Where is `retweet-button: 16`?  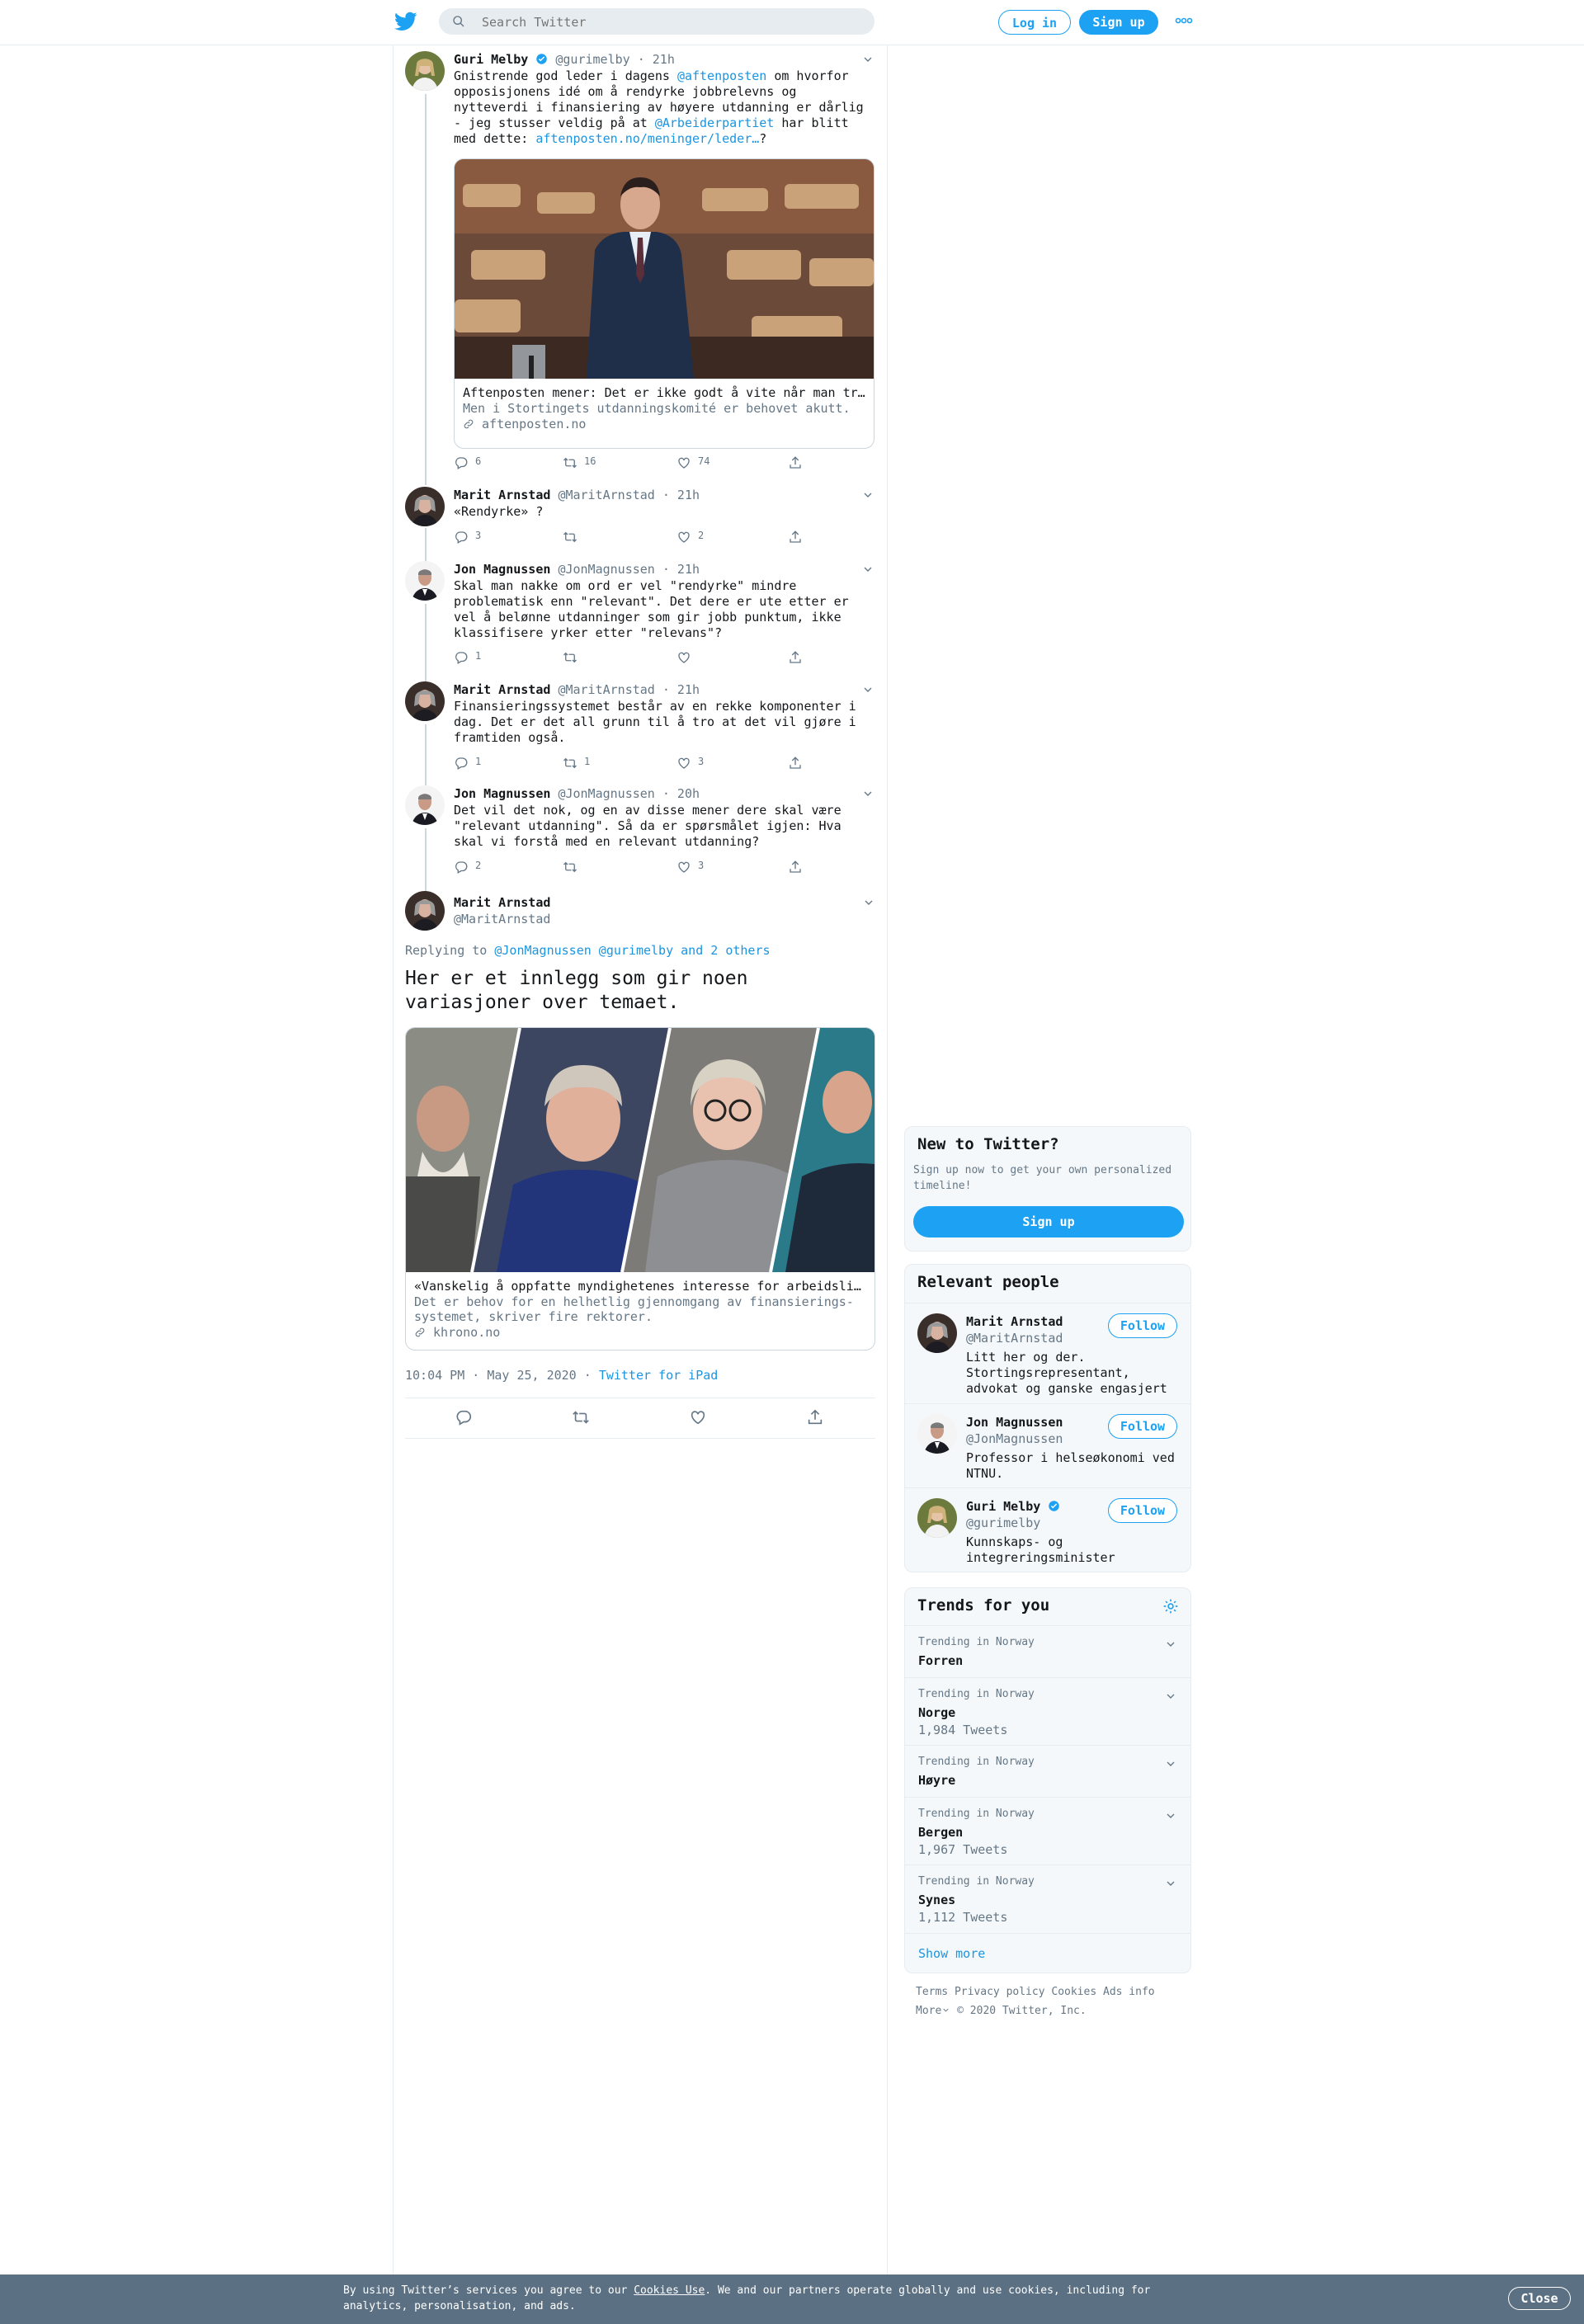
retweet-button: 16 is located at coordinates (579, 463).